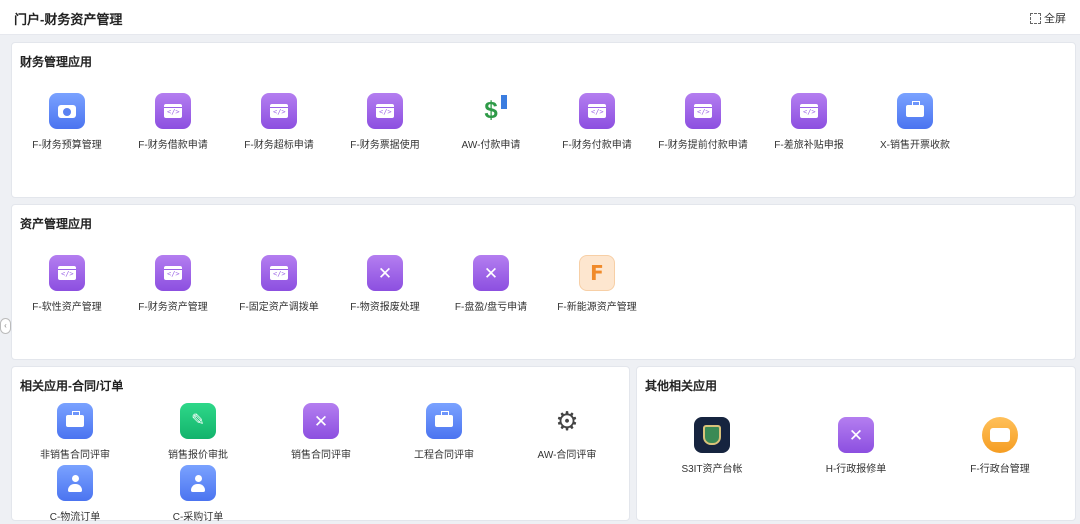 The image size is (1080, 524). What do you see at coordinates (491, 307) in the screenshot?
I see `app-label: F-盘盈/盘亏申请` at bounding box center [491, 307].